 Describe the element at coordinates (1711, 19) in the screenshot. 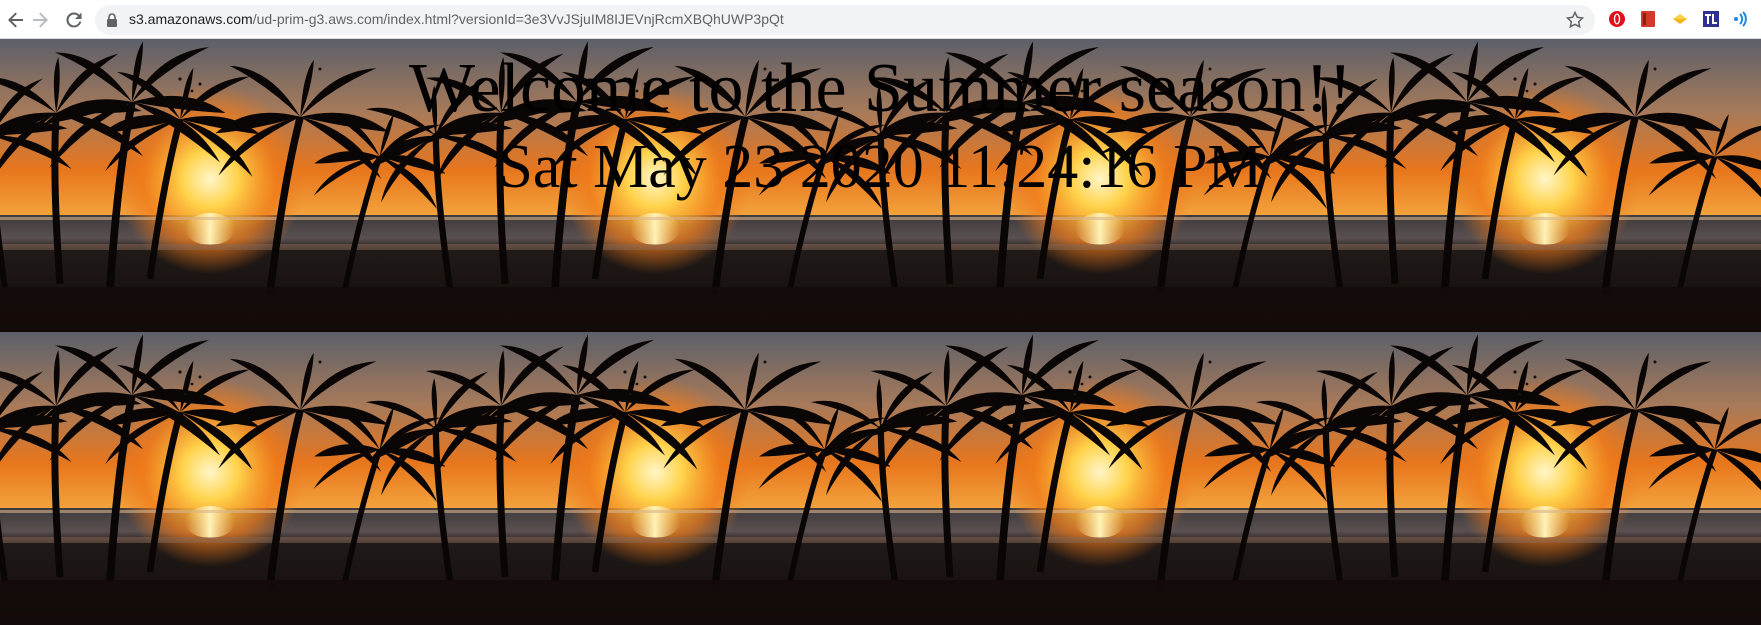

I see `tl-extension-icon` at that location.